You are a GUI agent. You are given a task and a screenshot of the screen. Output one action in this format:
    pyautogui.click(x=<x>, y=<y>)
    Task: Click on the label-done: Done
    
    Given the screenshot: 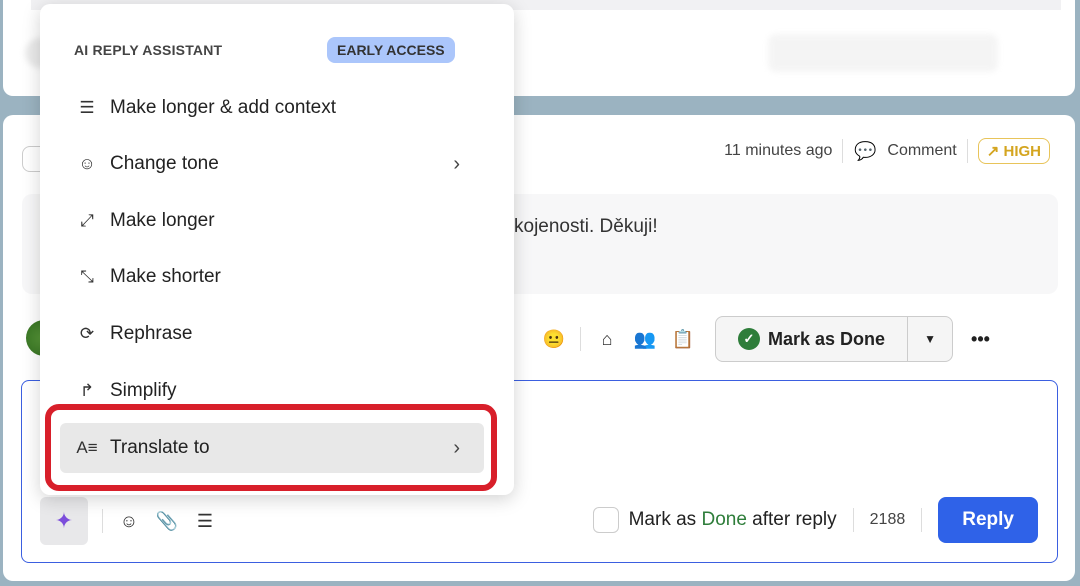 What is the action you would take?
    pyautogui.click(x=724, y=519)
    